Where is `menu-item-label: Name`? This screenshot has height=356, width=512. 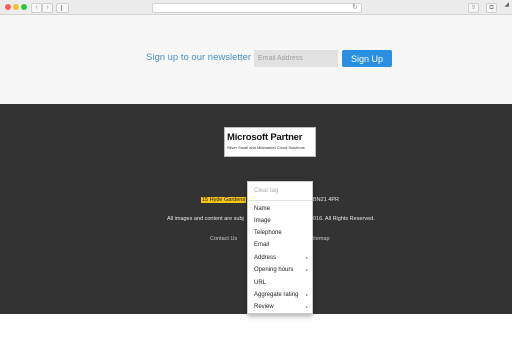
menu-item-label: Name is located at coordinates (262, 209).